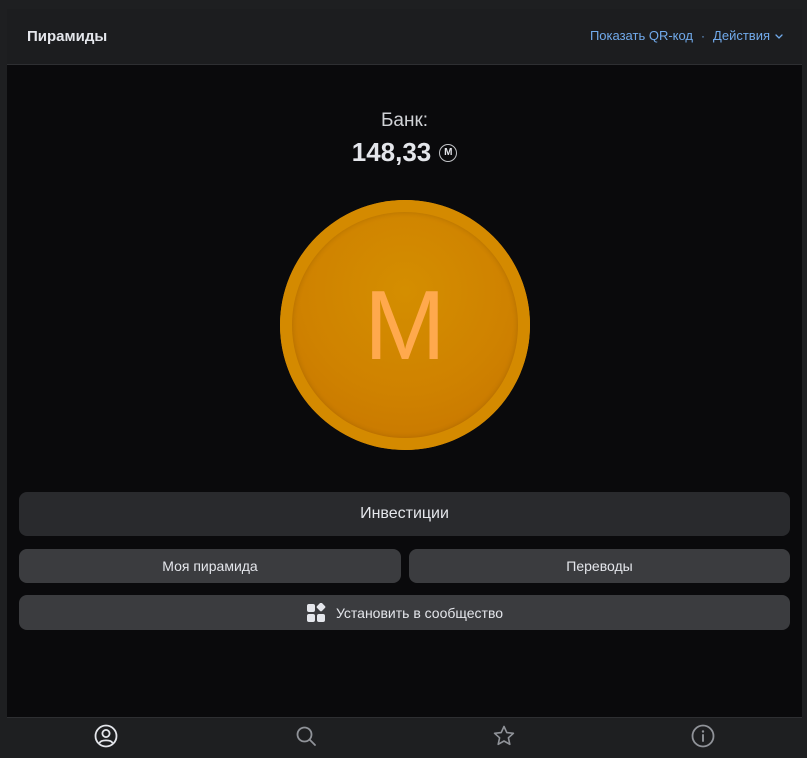 The image size is (807, 758). Describe the element at coordinates (67, 36) in the screenshot. I see `page-title: Пирамиды` at that location.